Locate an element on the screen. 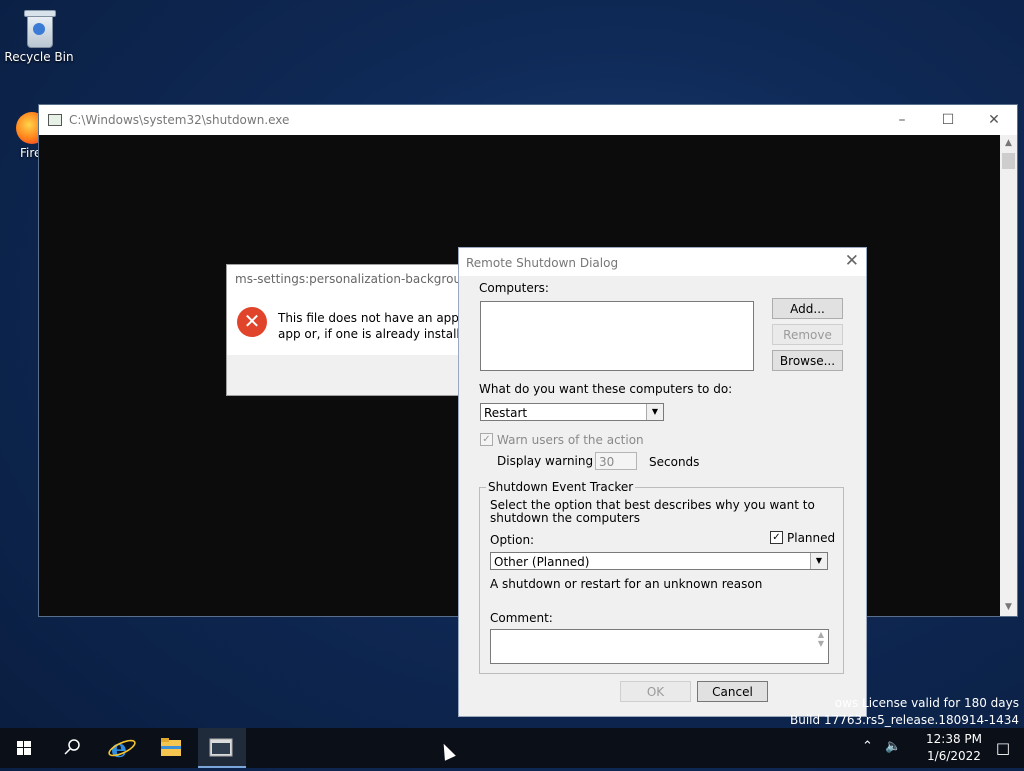 This screenshot has height=771, width=1024. error-dialog-footer is located at coordinates (347, 375).